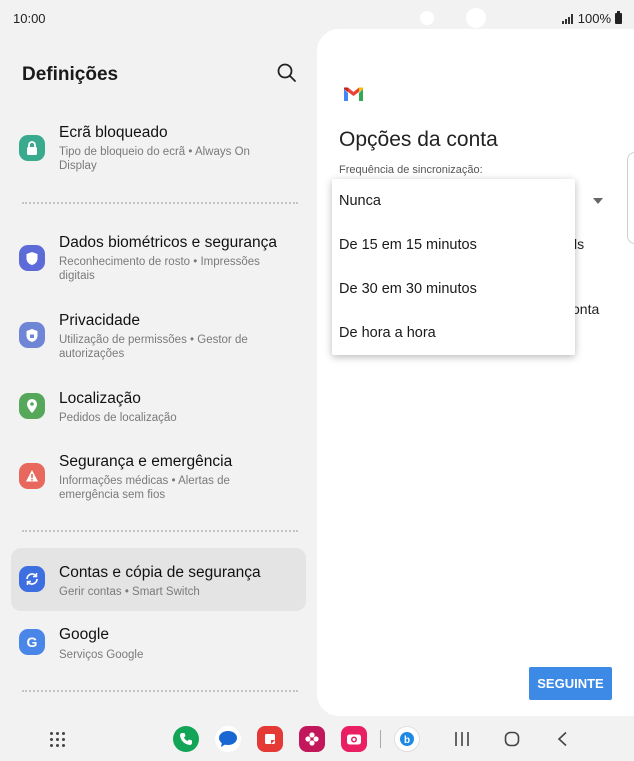 The width and height of the screenshot is (634, 761). I want to click on nav-separator, so click(380, 739).